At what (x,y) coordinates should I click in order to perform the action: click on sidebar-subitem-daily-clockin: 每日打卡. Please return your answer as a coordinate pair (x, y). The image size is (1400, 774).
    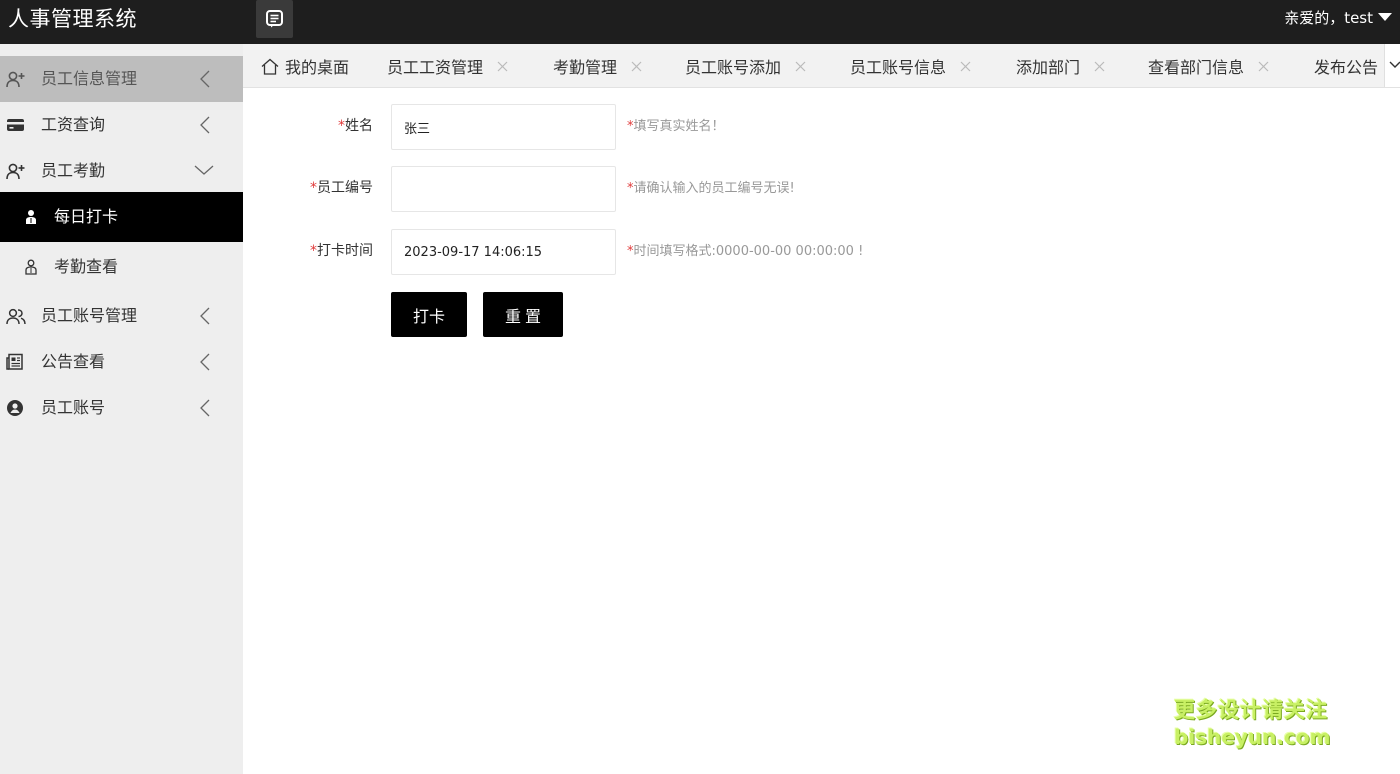
    Looking at the image, I should click on (121, 217).